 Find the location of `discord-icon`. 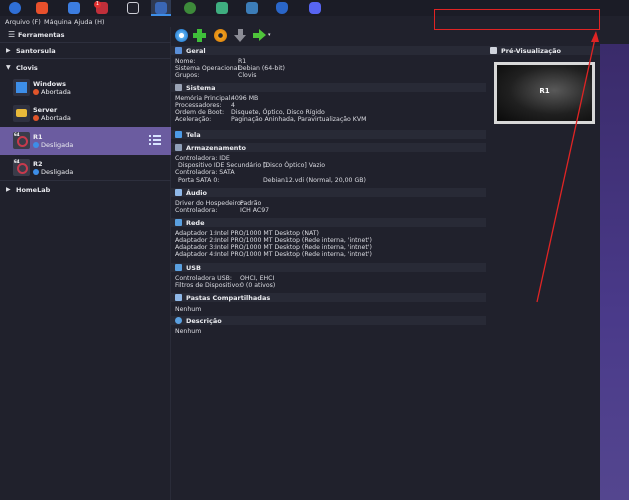

discord-icon is located at coordinates (315, 8).